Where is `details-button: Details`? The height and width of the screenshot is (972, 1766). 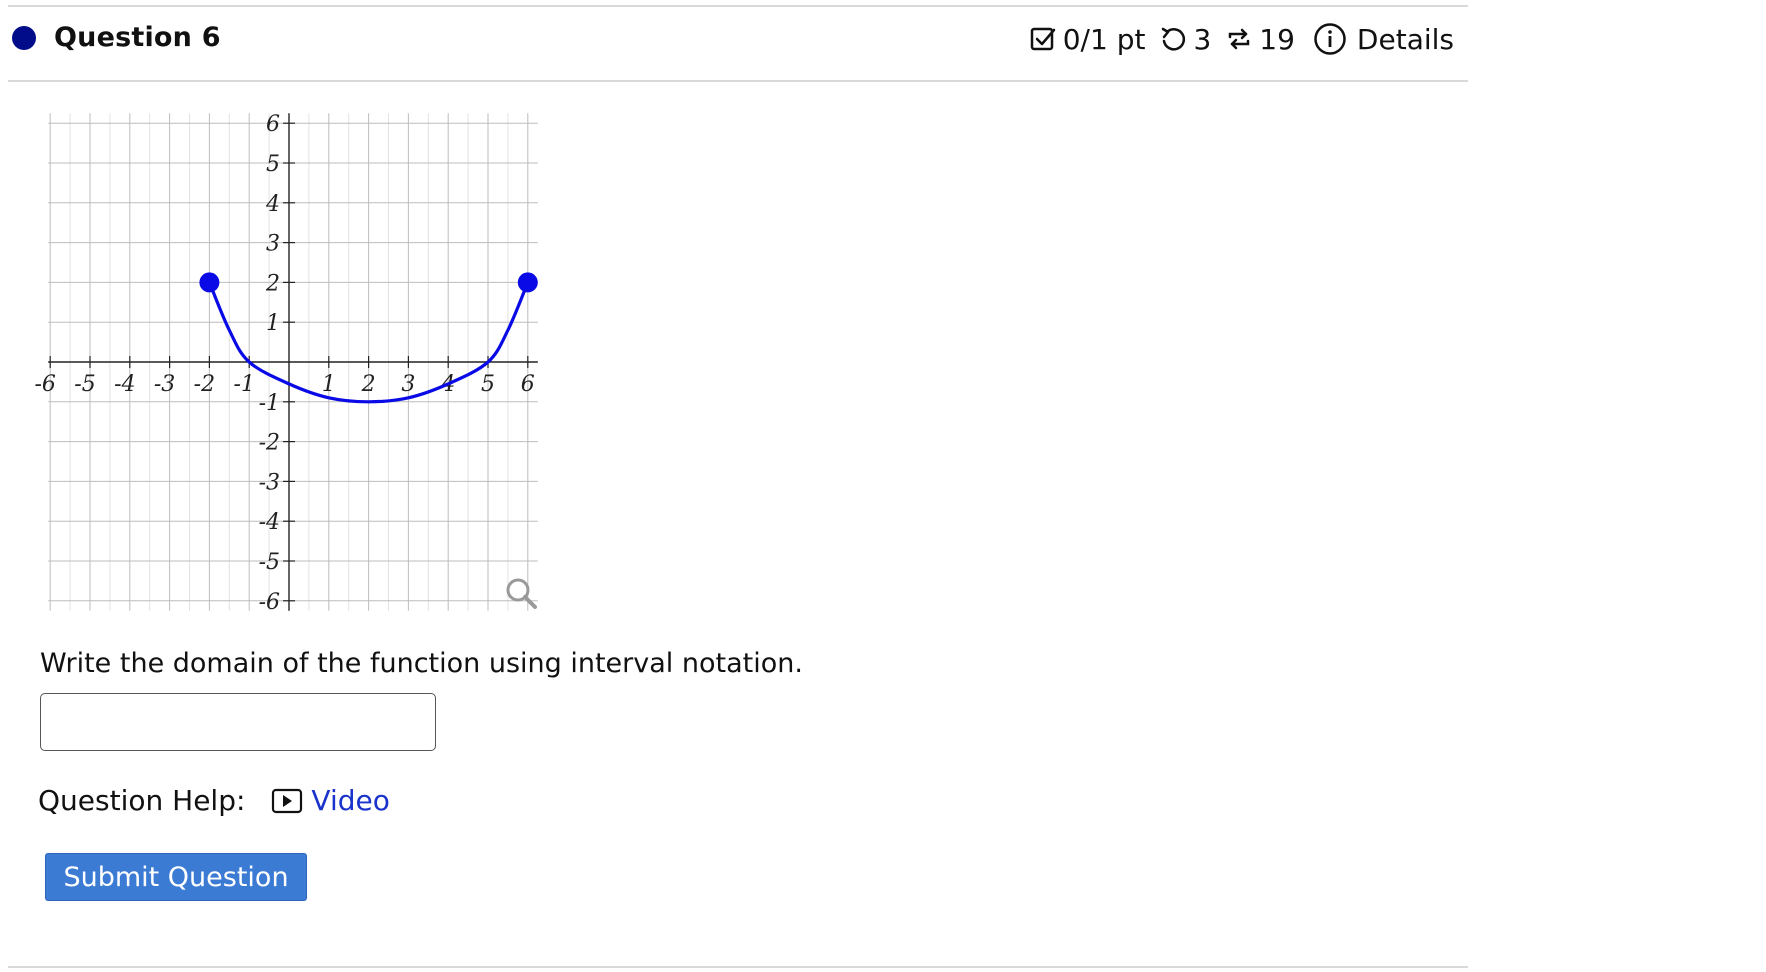
details-button: Details is located at coordinates (1383, 39).